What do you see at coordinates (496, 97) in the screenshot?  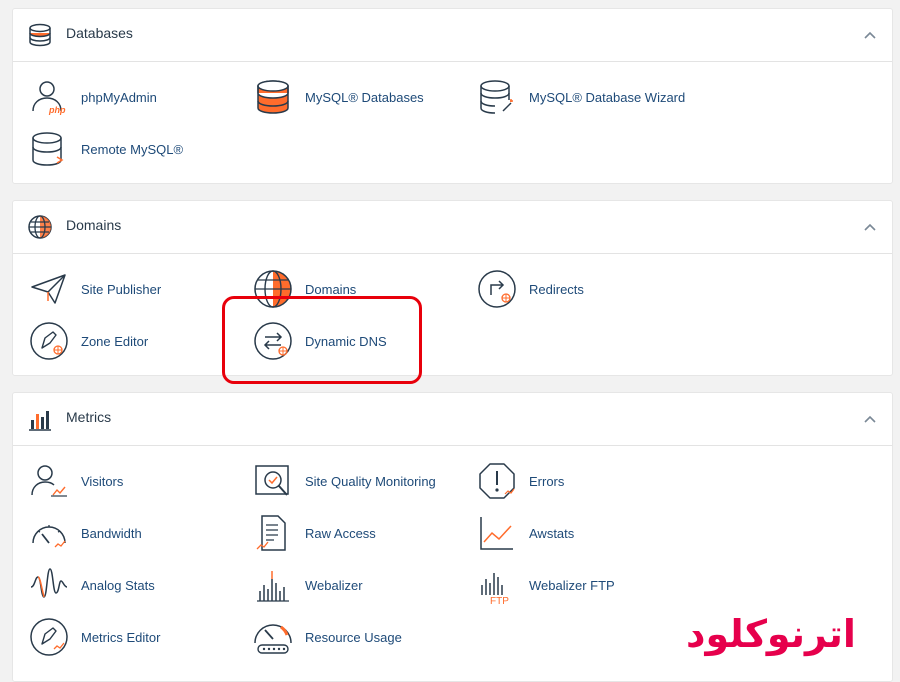 I see `mysql-wizard-icon` at bounding box center [496, 97].